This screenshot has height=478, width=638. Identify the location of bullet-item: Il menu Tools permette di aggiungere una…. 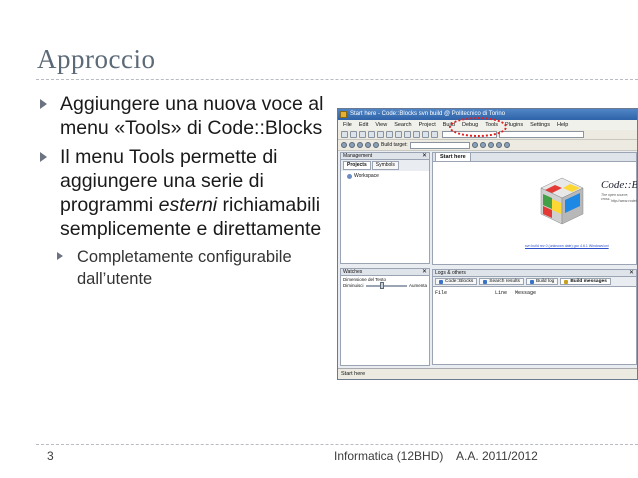
(190, 193).